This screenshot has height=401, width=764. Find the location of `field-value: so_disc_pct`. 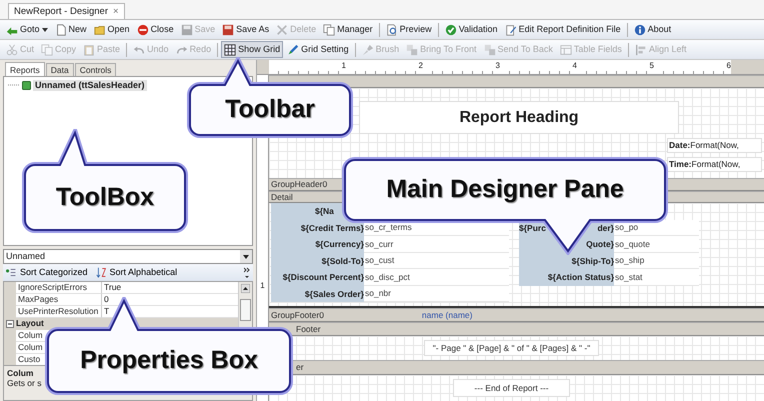

field-value: so_disc_pct is located at coordinates (436, 277).